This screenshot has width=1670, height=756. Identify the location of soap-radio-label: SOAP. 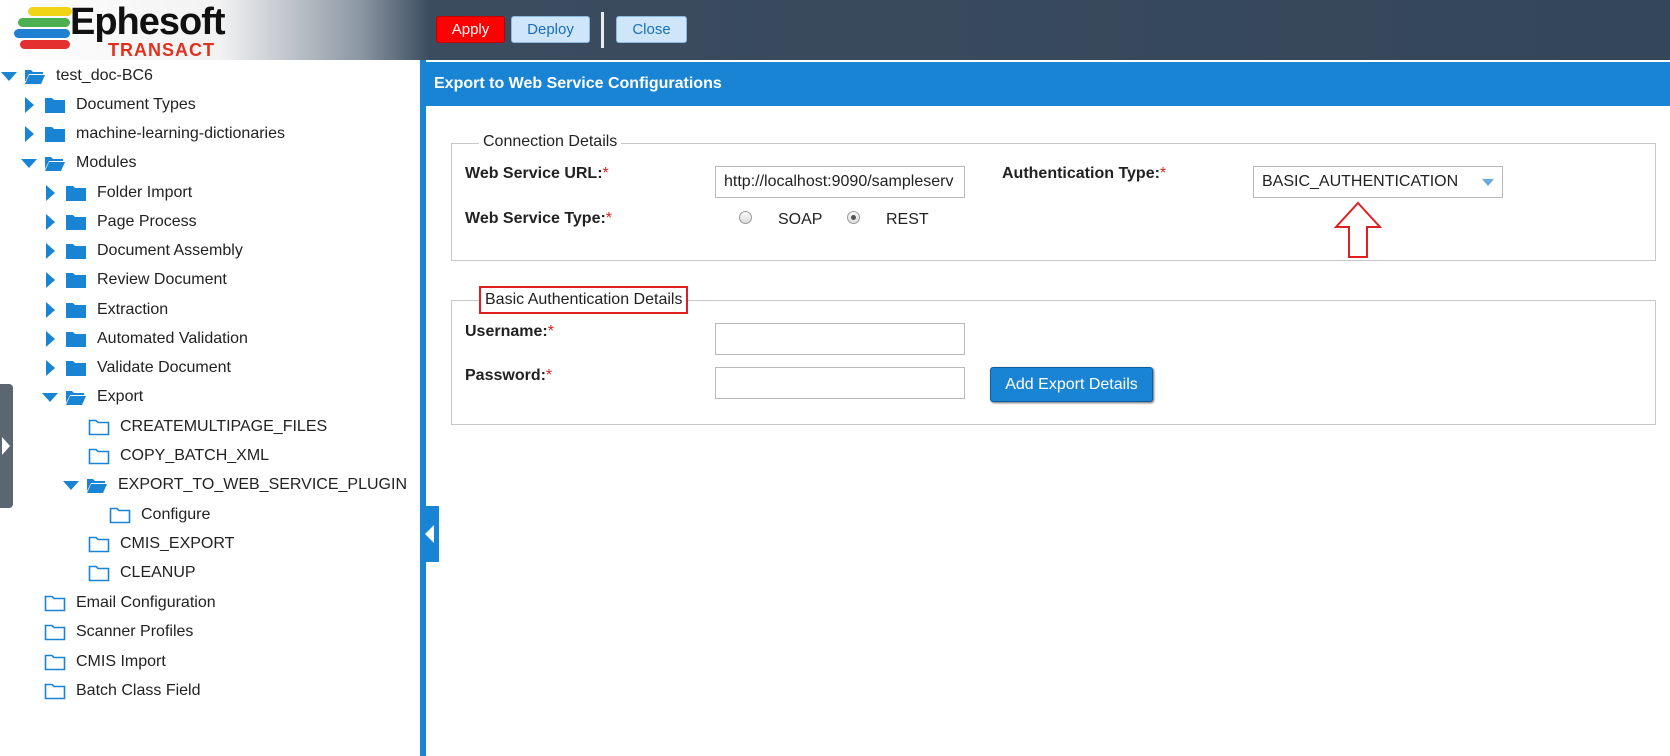
(800, 220).